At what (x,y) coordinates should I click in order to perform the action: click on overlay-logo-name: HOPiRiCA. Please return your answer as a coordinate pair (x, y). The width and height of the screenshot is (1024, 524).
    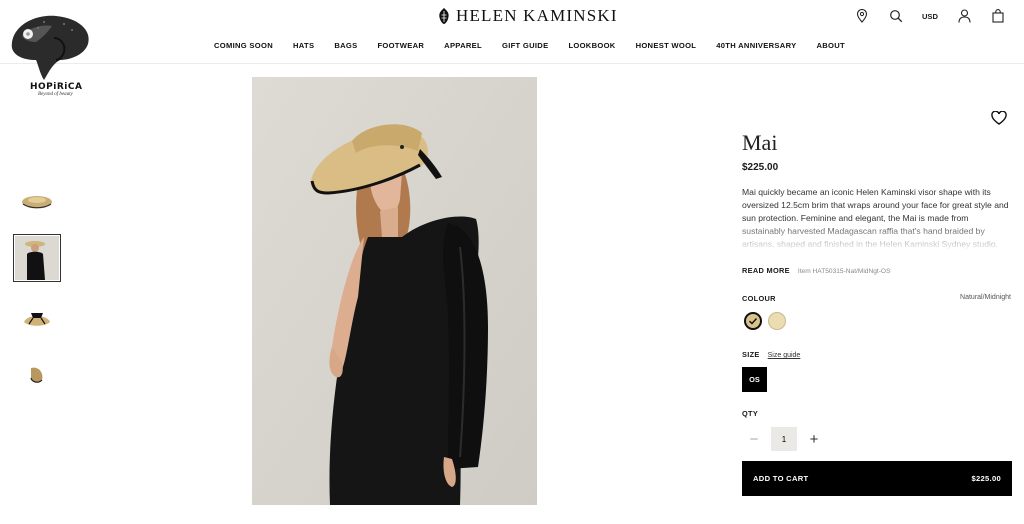
    Looking at the image, I should click on (56, 87).